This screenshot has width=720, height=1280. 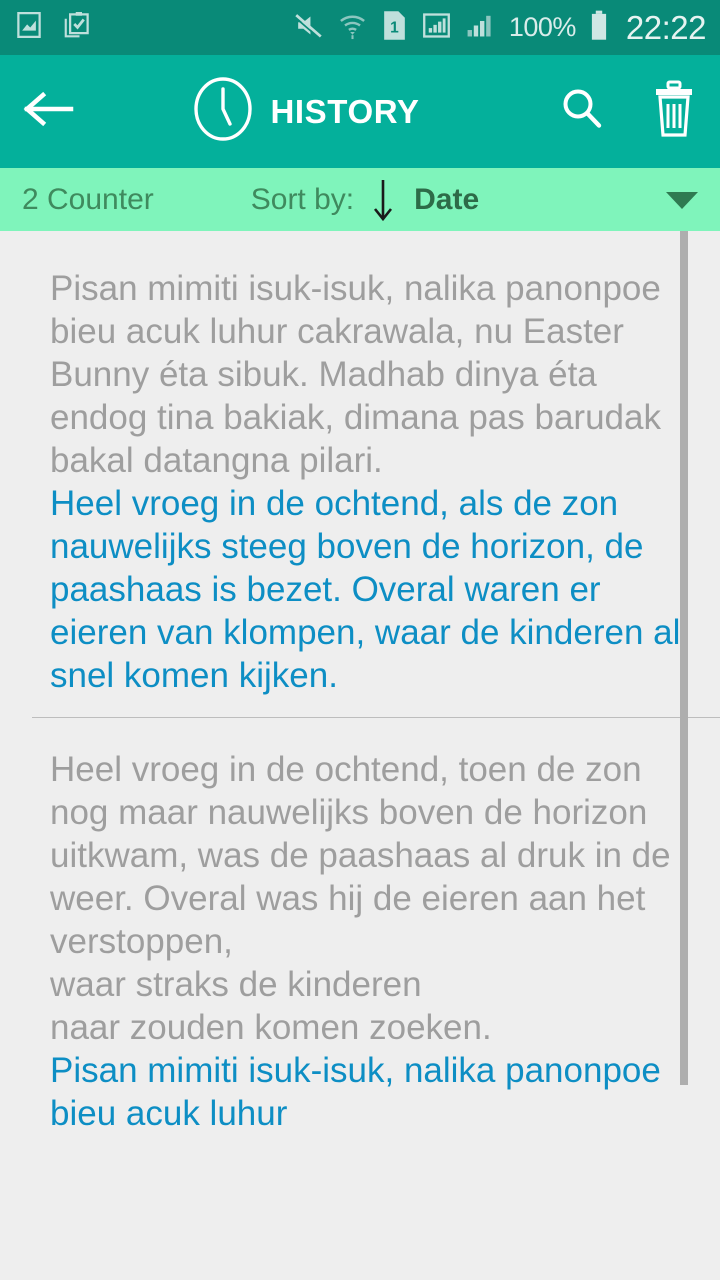 I want to click on clipboard-check-icon, so click(x=77, y=27).